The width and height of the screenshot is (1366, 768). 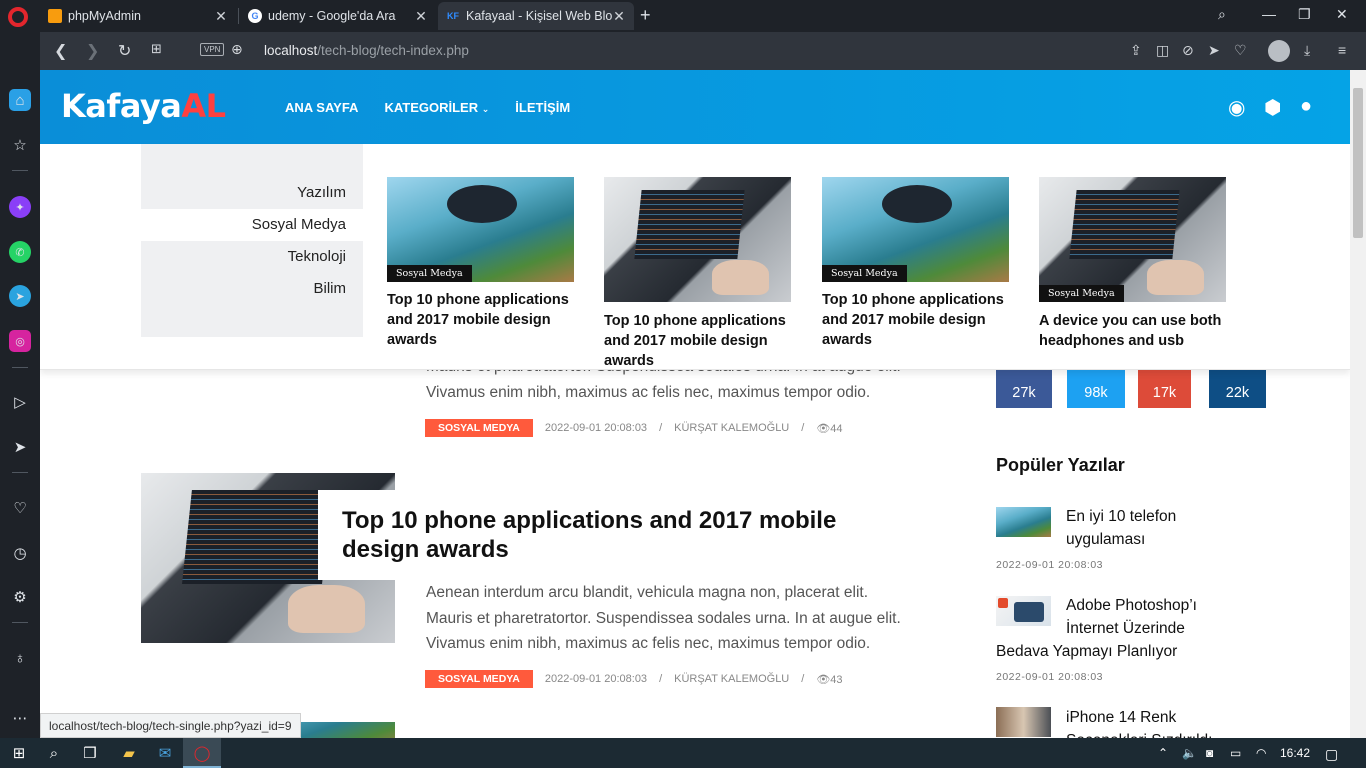 What do you see at coordinates (1304, 14) in the screenshot?
I see `maximize-icon: ❐` at bounding box center [1304, 14].